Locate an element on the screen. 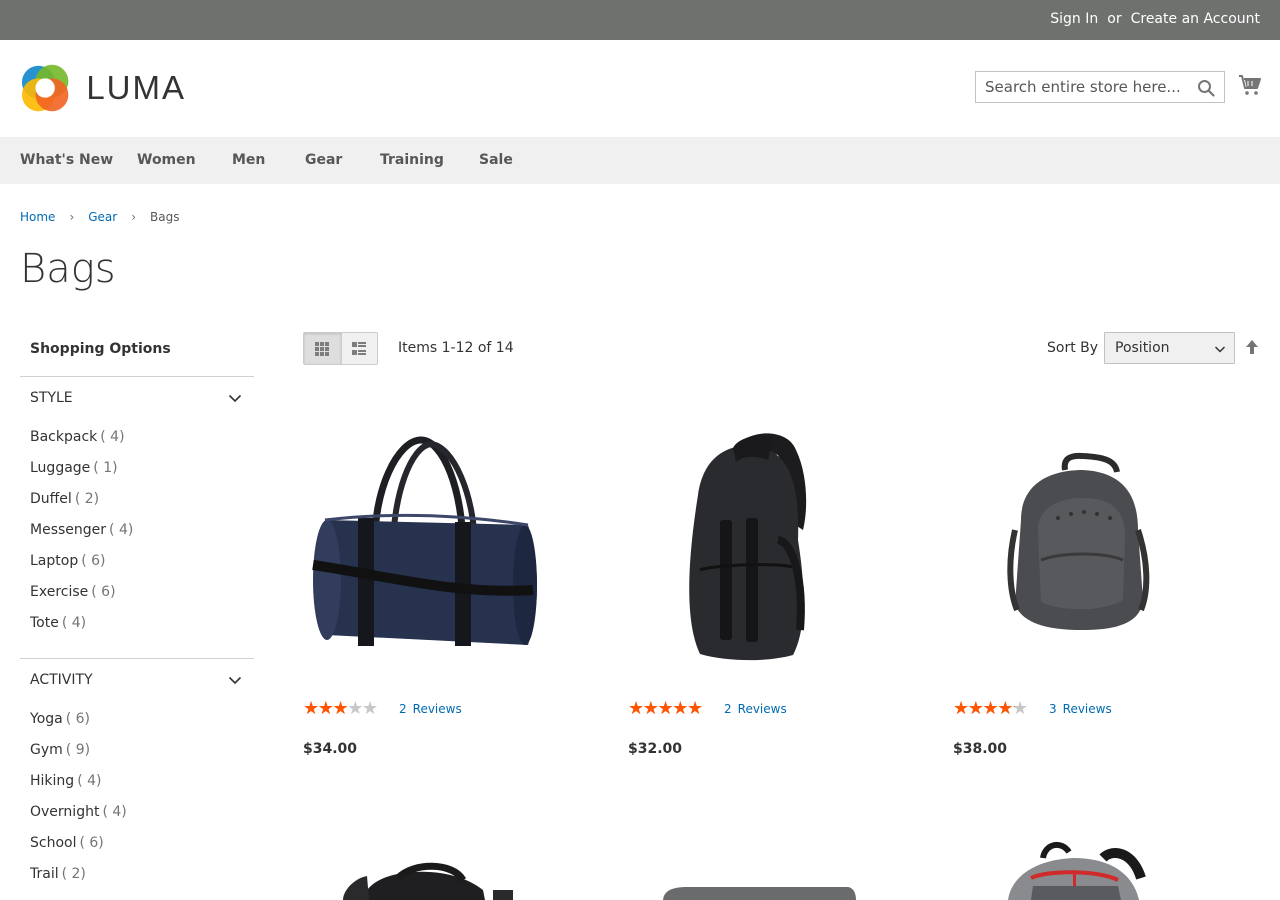  option-label: Trail is located at coordinates (44, 874).